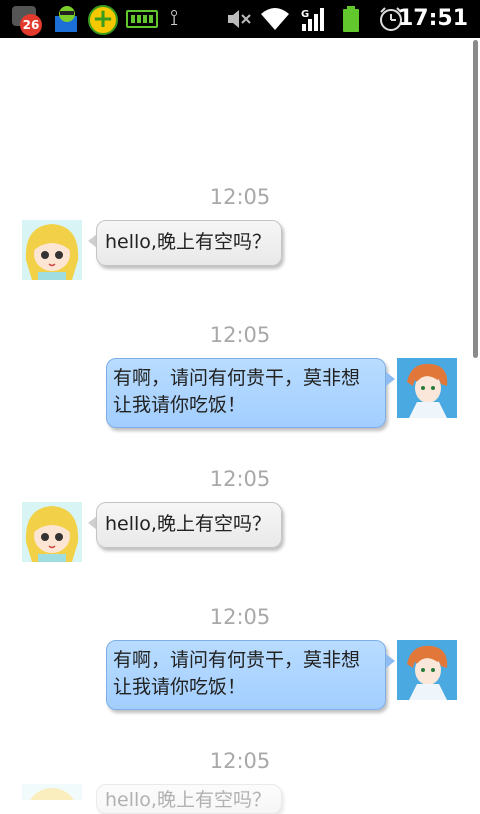 This screenshot has width=480, height=814. I want to click on signal-icon: G, so click(312, 19).